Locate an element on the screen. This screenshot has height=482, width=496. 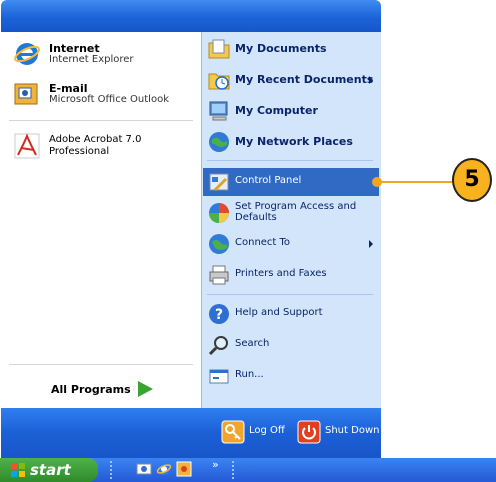
shut-down-button: Shut Down is located at coordinates (338, 432).